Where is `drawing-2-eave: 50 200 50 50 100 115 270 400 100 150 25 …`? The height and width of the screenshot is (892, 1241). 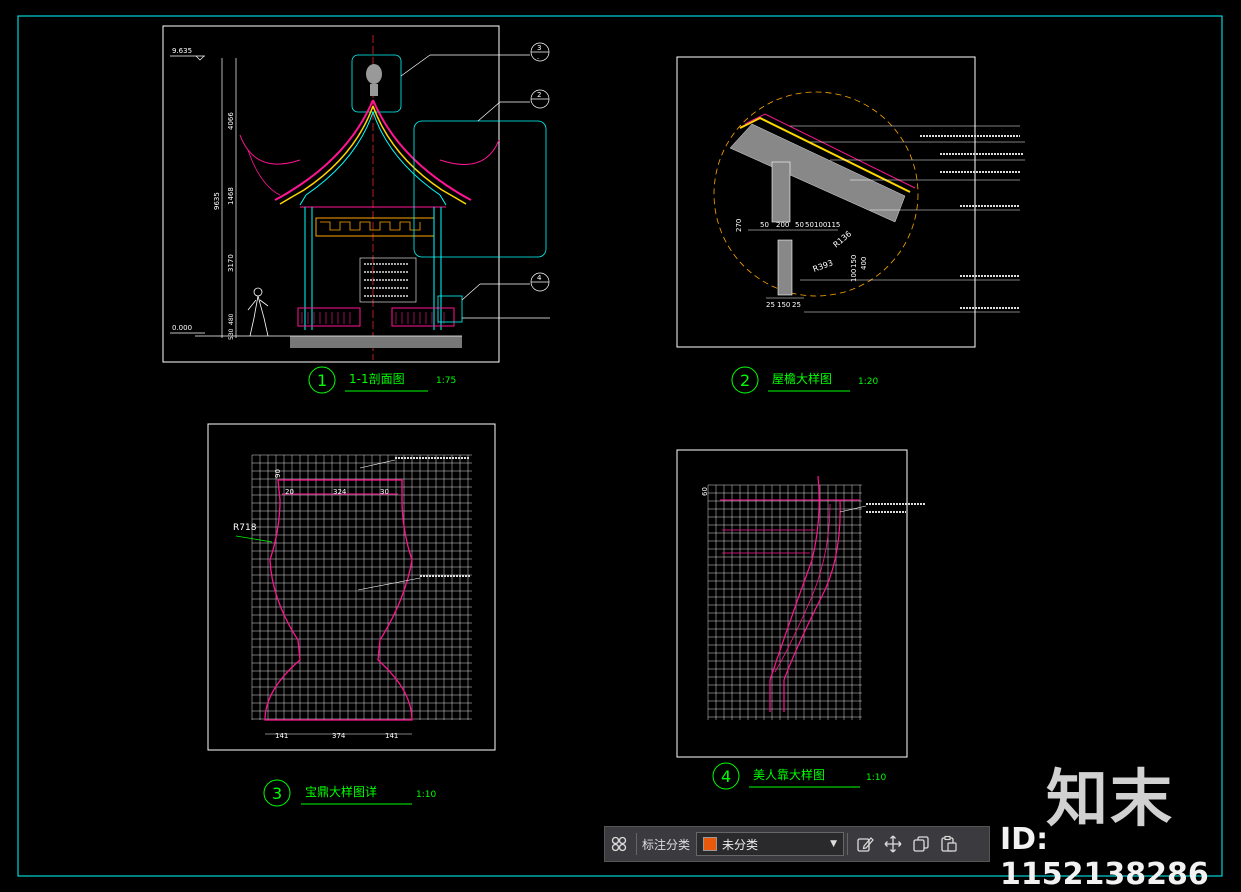 drawing-2-eave: 50 200 50 50 100 115 270 400 100 150 25 … is located at coordinates (850, 202).